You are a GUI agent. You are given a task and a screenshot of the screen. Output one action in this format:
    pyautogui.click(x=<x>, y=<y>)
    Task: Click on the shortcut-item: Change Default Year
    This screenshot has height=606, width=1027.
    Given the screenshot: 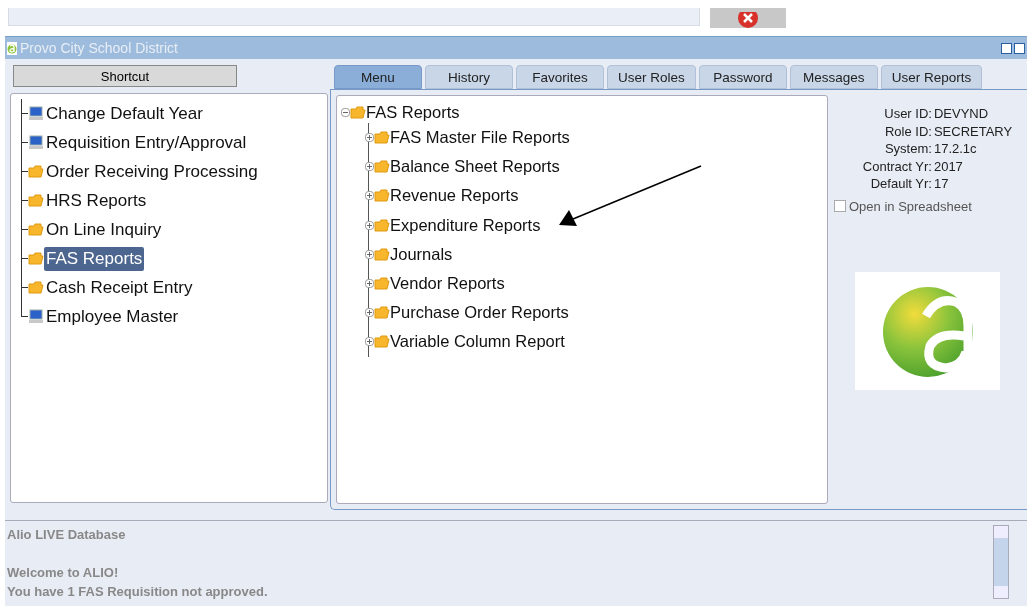 What is the action you would take?
    pyautogui.click(x=177, y=113)
    